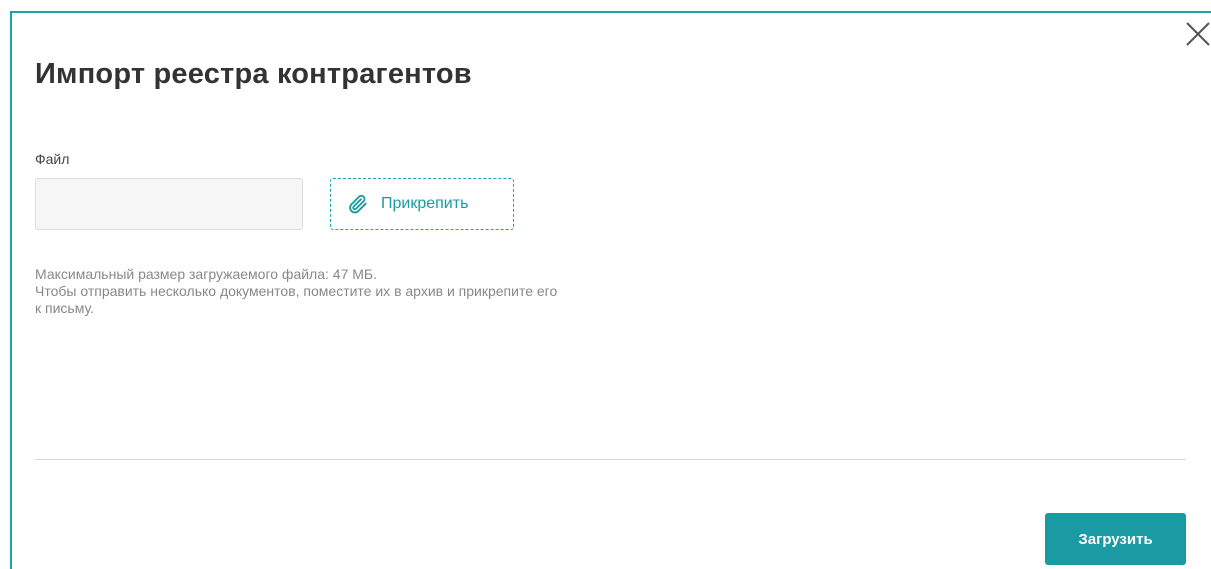 The height and width of the screenshot is (569, 1211). I want to click on footer-divider, so click(610, 459).